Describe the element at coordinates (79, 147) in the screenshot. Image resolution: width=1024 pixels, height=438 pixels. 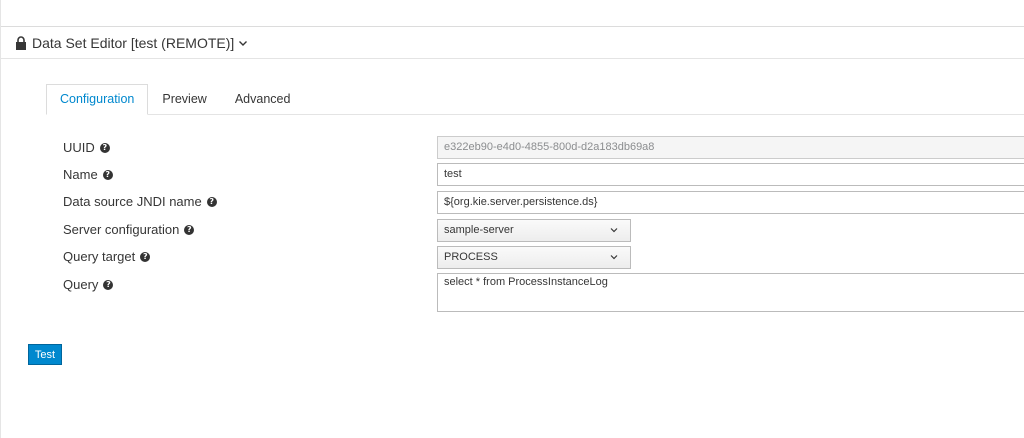
I see `uuid-label-text: UUID` at that location.